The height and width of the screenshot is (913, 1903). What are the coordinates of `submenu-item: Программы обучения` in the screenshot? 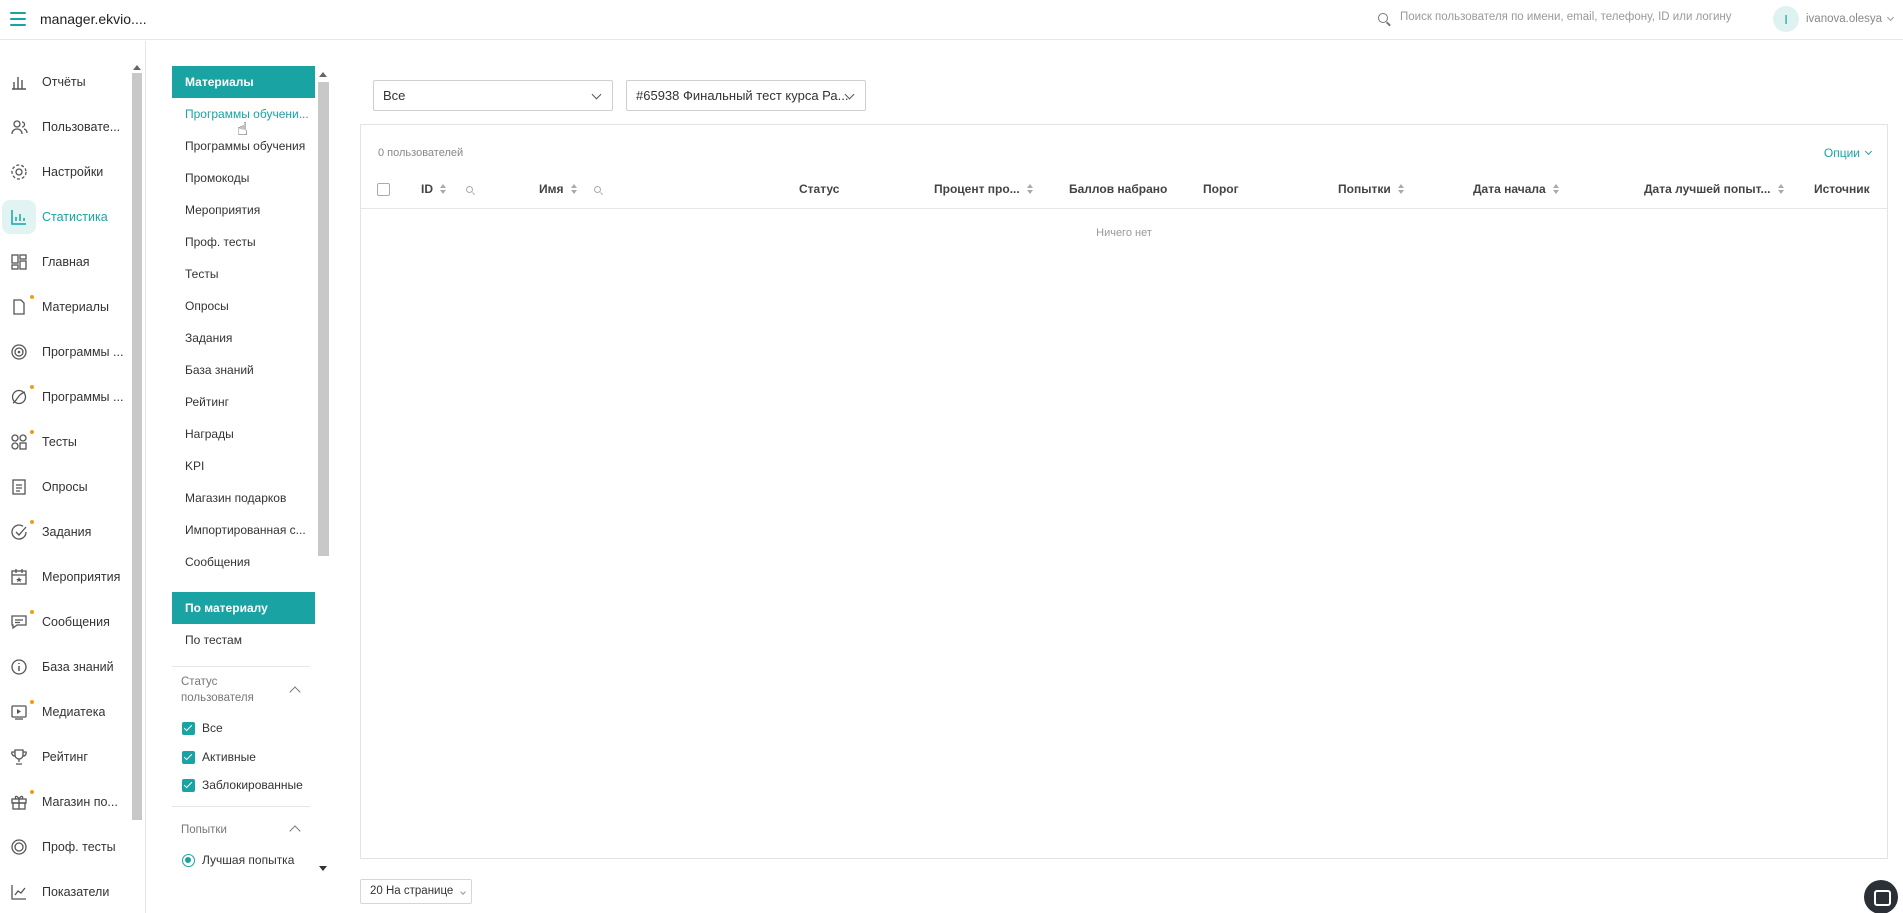 It's located at (245, 146).